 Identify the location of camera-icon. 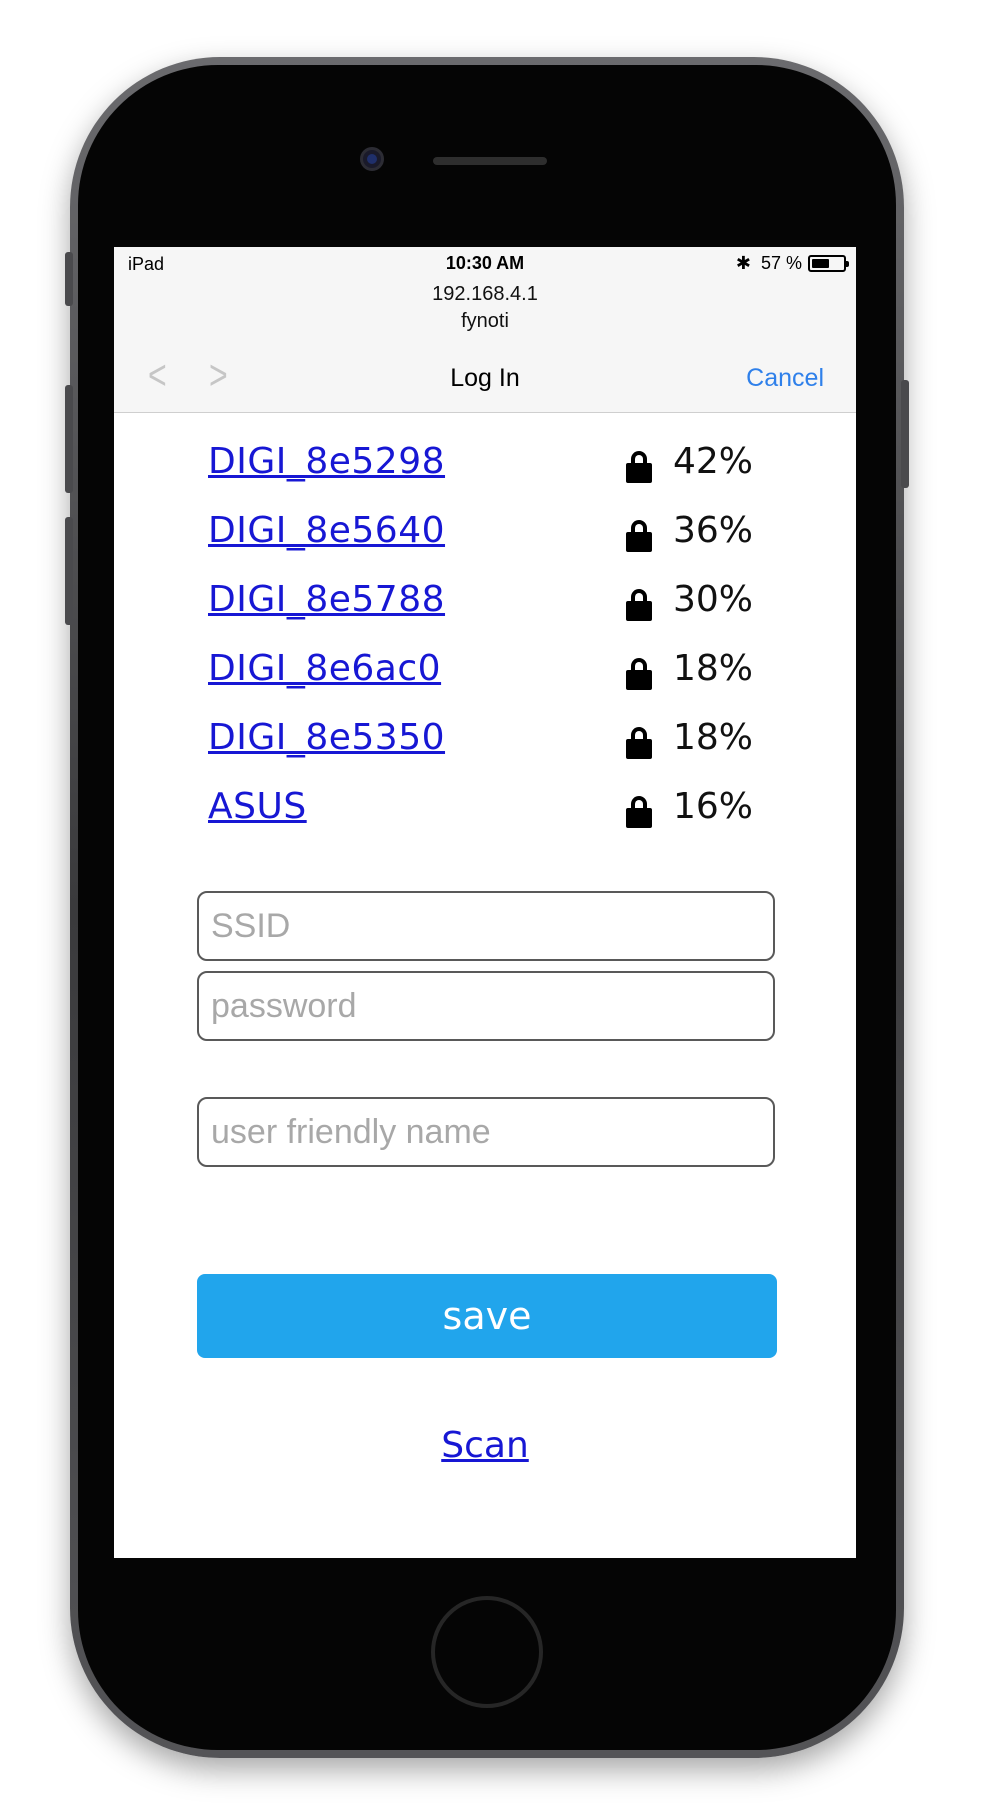
(372, 159).